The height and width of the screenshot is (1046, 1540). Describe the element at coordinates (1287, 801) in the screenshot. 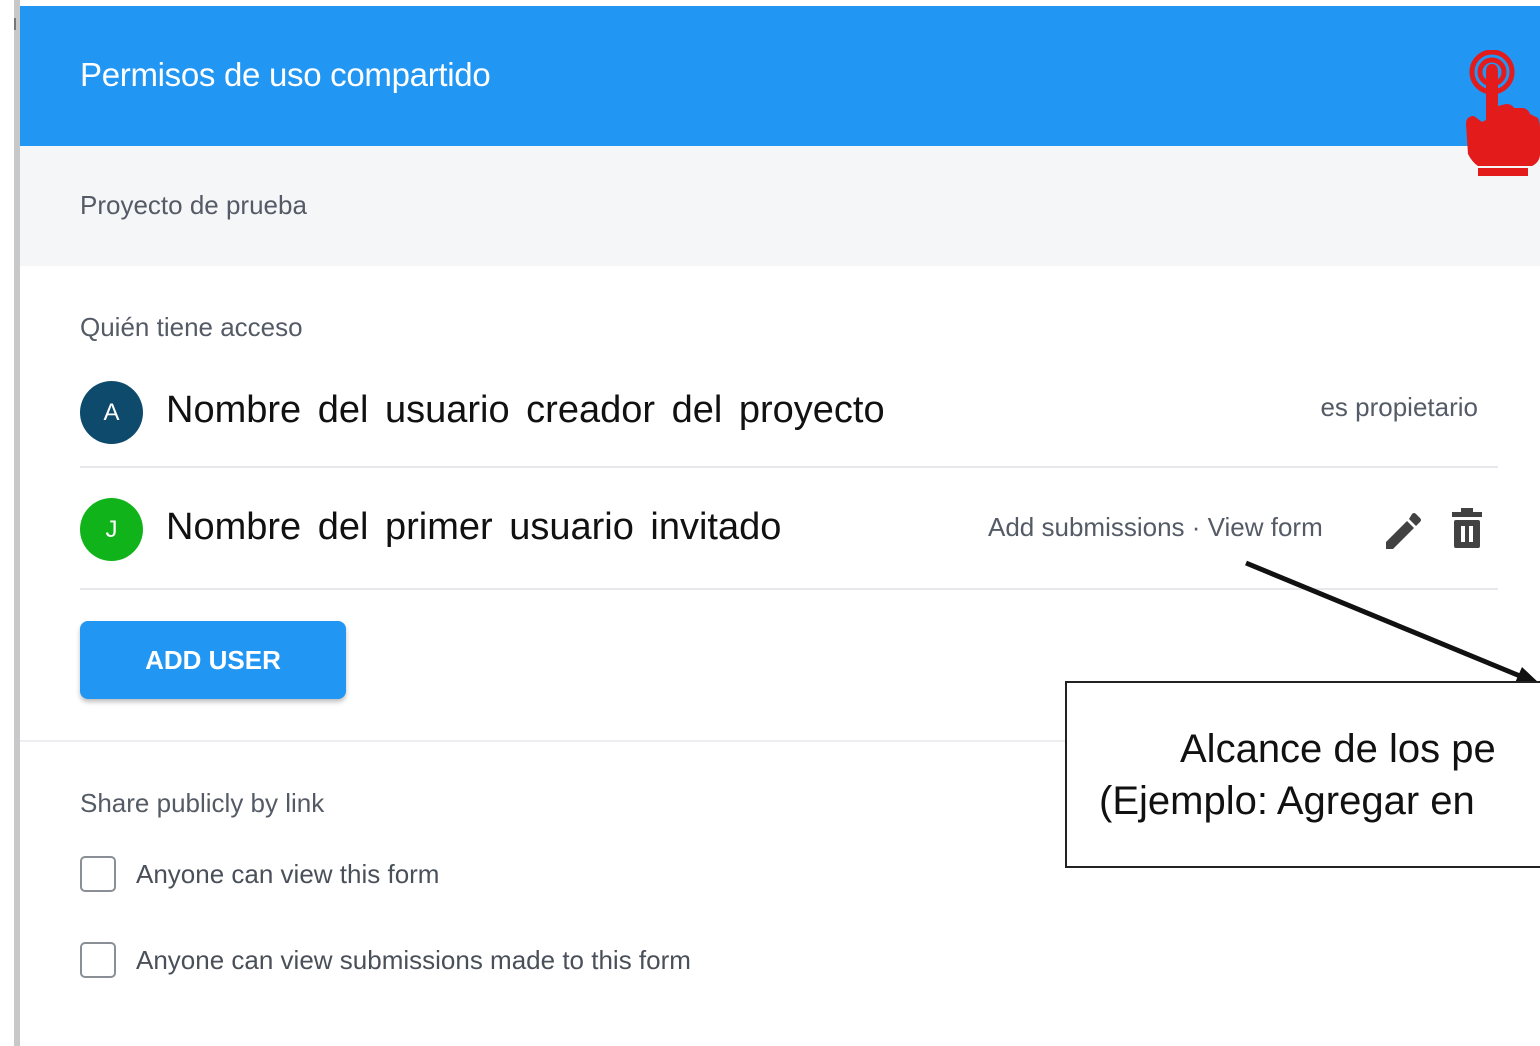

I see `annotation-text-line2: (Ejemplo: Agregar en` at that location.